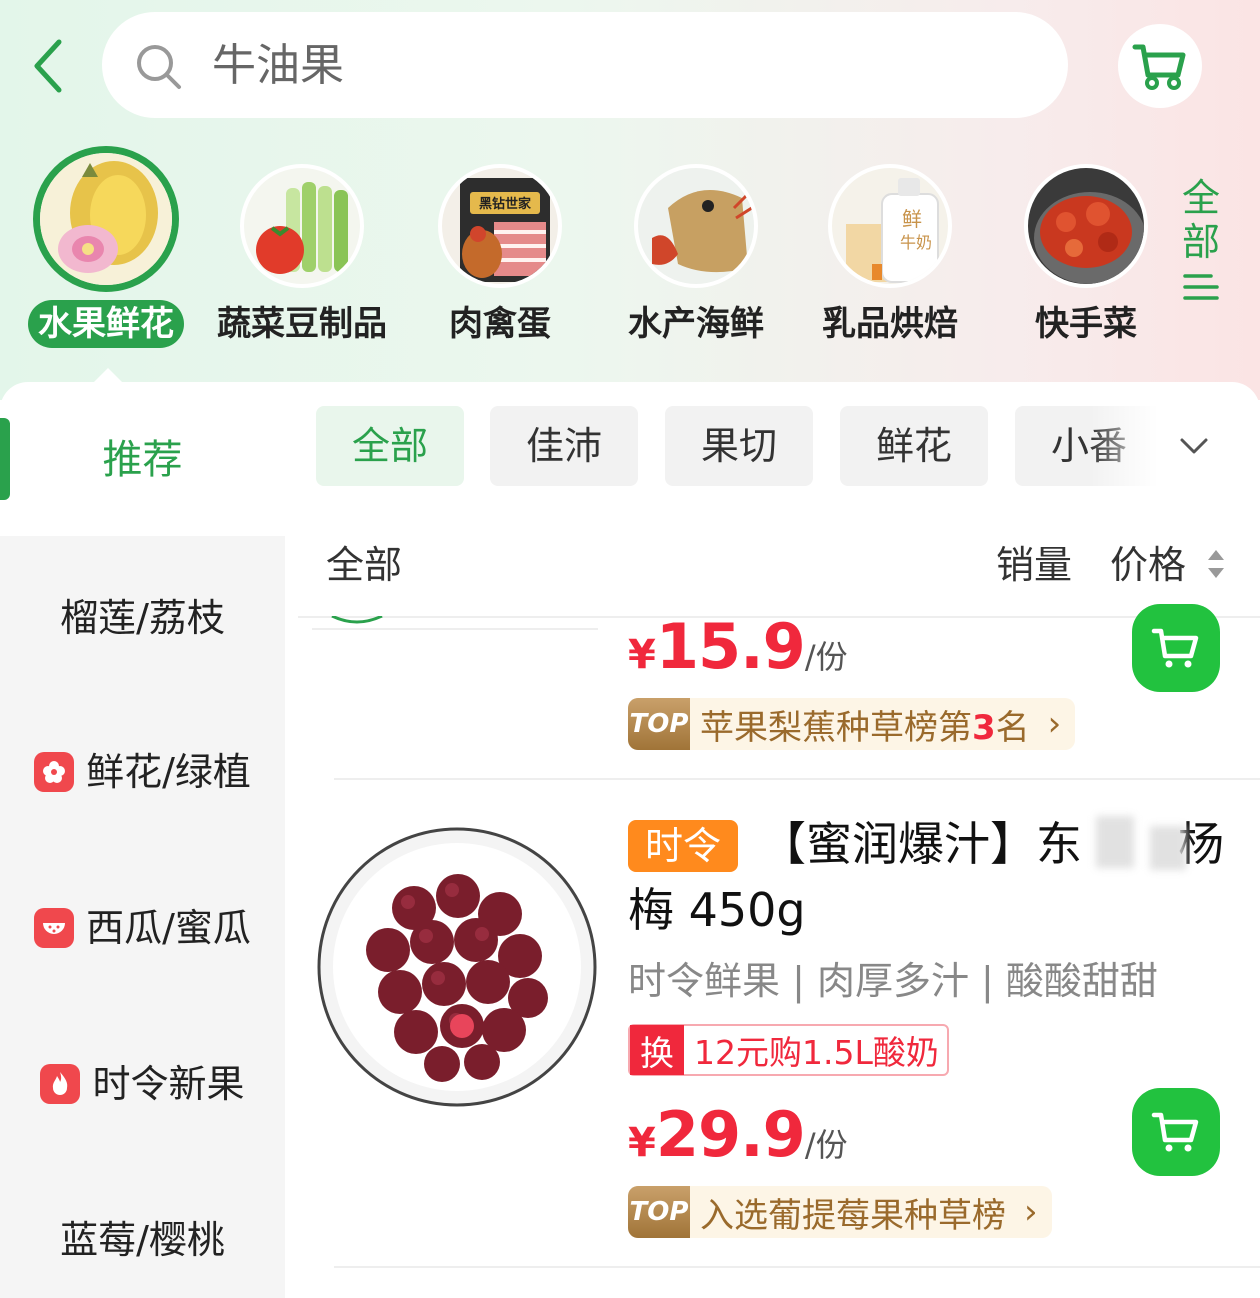  Describe the element at coordinates (696, 324) in the screenshot. I see `category-label: 水产海鲜` at that location.